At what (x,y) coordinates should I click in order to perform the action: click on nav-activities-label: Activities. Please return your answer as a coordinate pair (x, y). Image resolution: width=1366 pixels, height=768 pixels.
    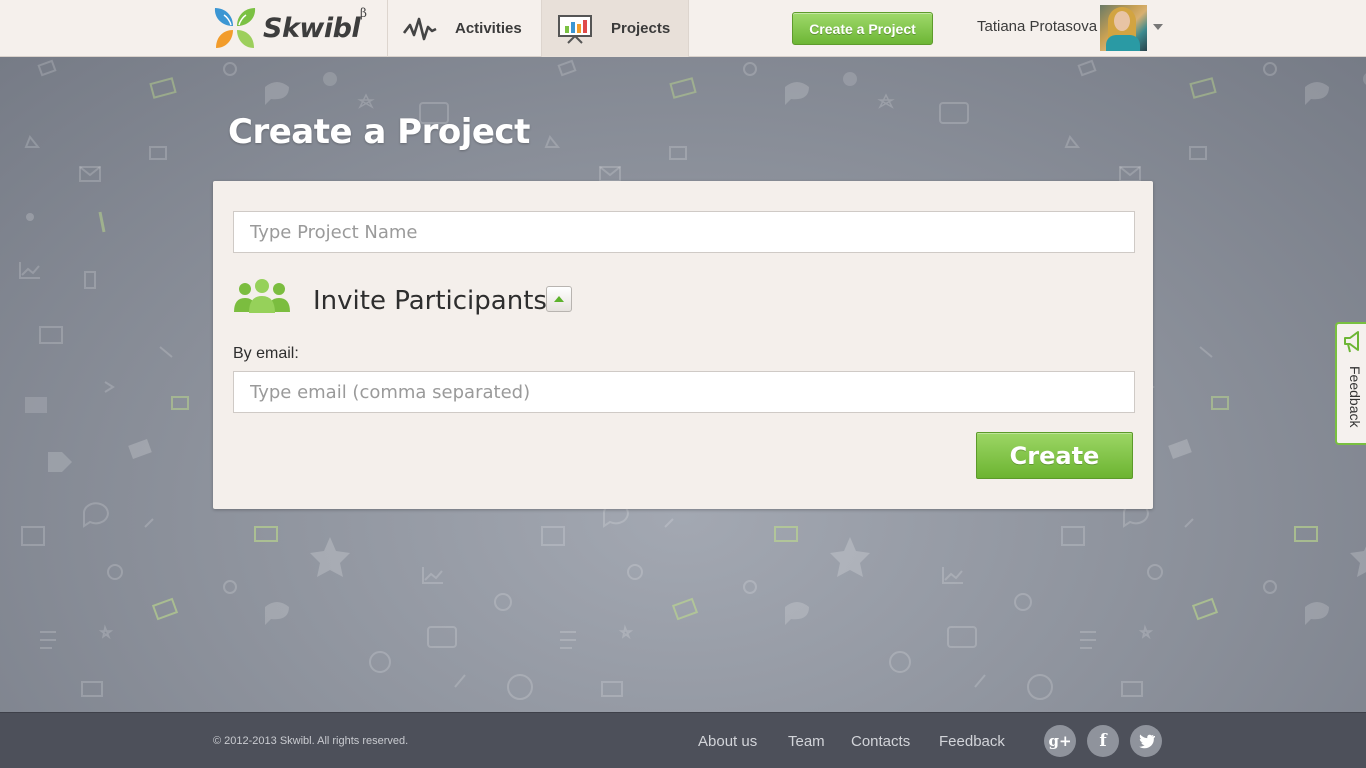
    Looking at the image, I should click on (488, 28).